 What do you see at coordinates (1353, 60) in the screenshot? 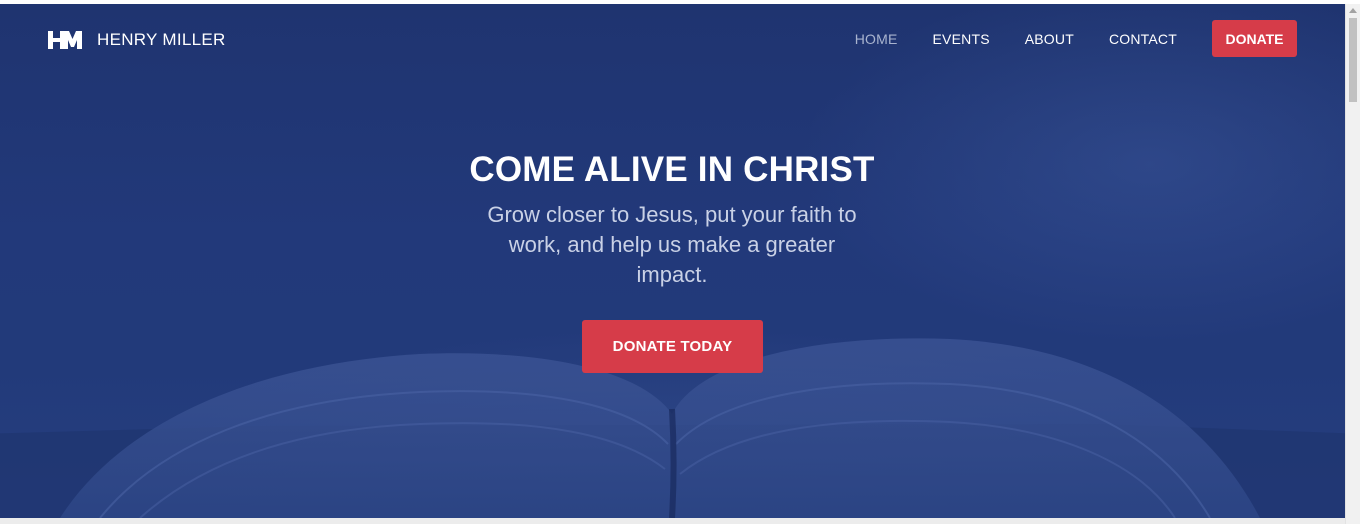
I see `scrollbar-thumb` at bounding box center [1353, 60].